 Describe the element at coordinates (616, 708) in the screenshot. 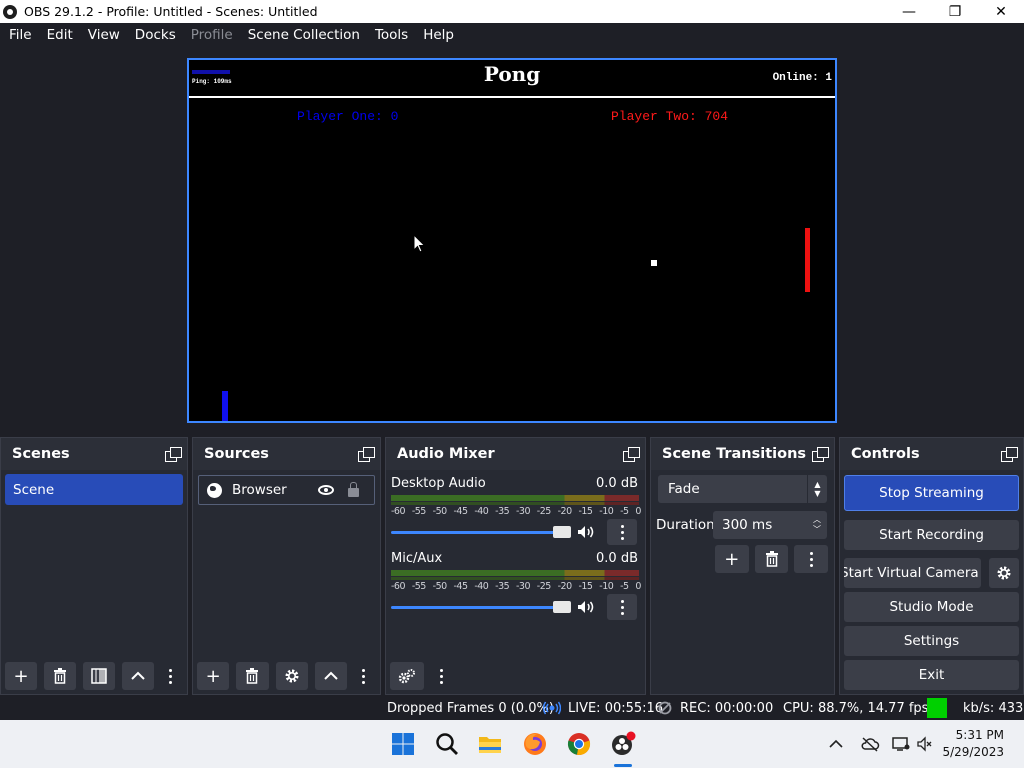

I see `live-timer: LIVE: 00:55:16` at that location.